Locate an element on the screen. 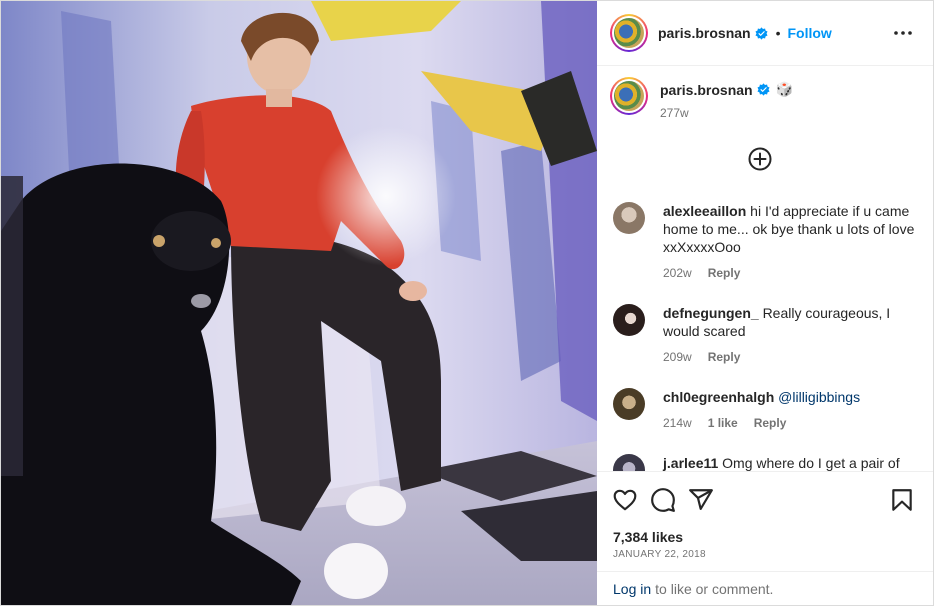 The width and height of the screenshot is (934, 606). comment-username: defnegungen_ is located at coordinates (711, 313).